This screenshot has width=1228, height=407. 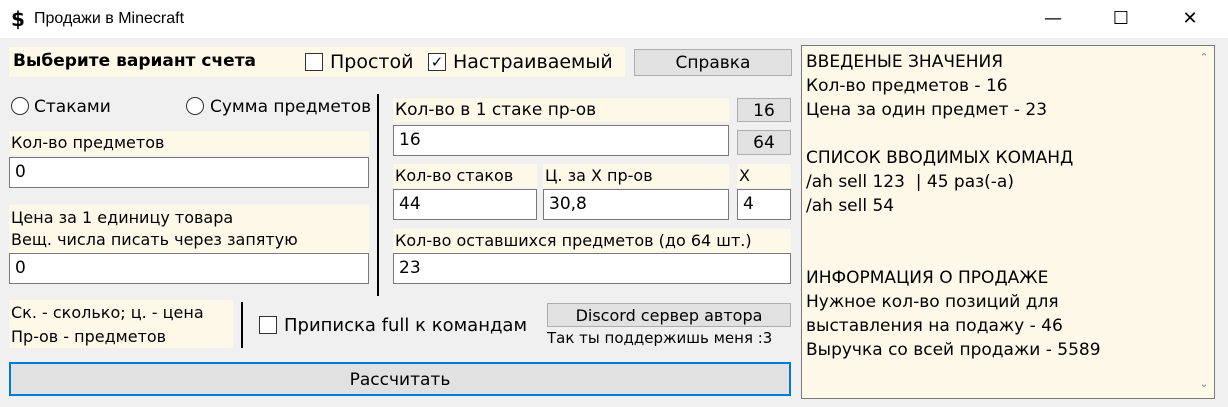 What do you see at coordinates (636, 204) in the screenshot?
I see `price-x-input: 30,8` at bounding box center [636, 204].